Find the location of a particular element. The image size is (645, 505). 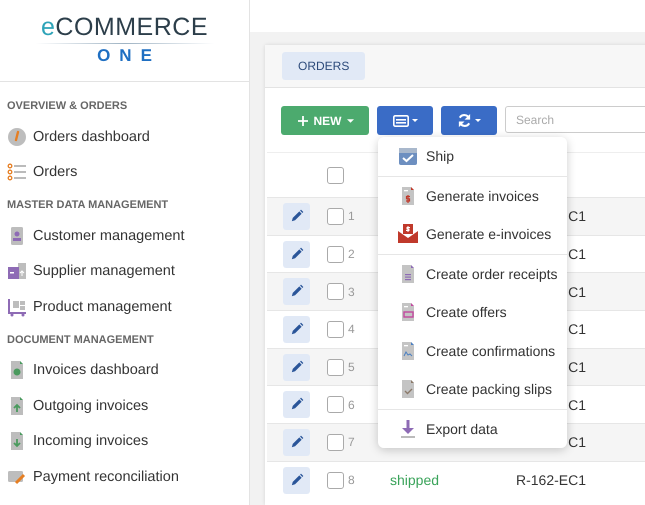

gauge-icon is located at coordinates (17, 136).